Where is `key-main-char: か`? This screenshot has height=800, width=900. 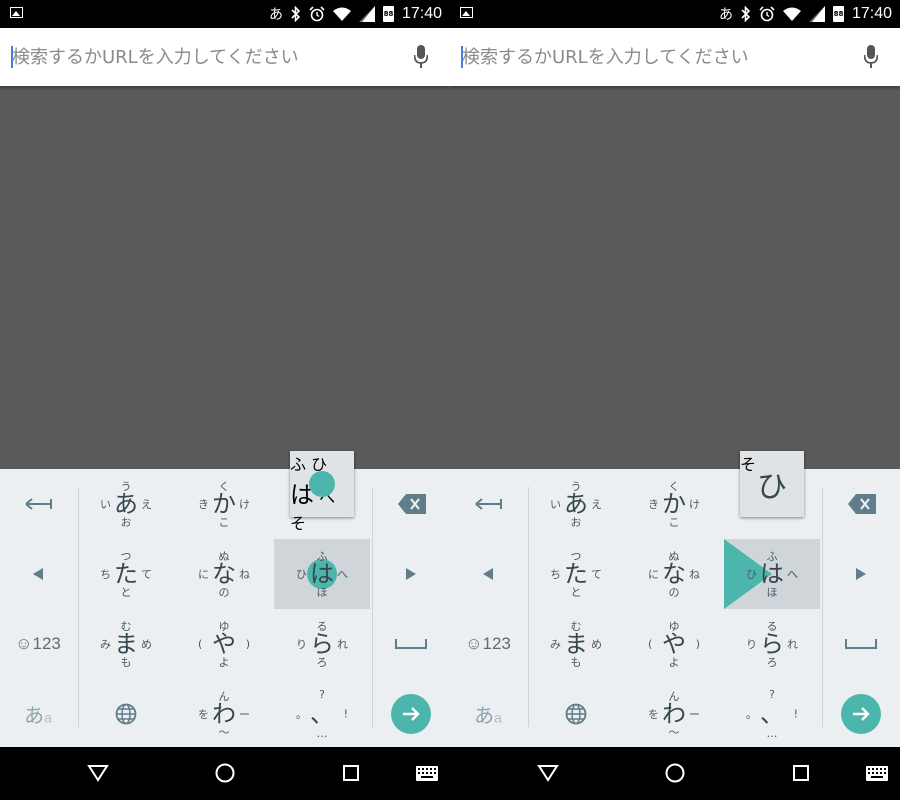 key-main-char: か is located at coordinates (224, 504).